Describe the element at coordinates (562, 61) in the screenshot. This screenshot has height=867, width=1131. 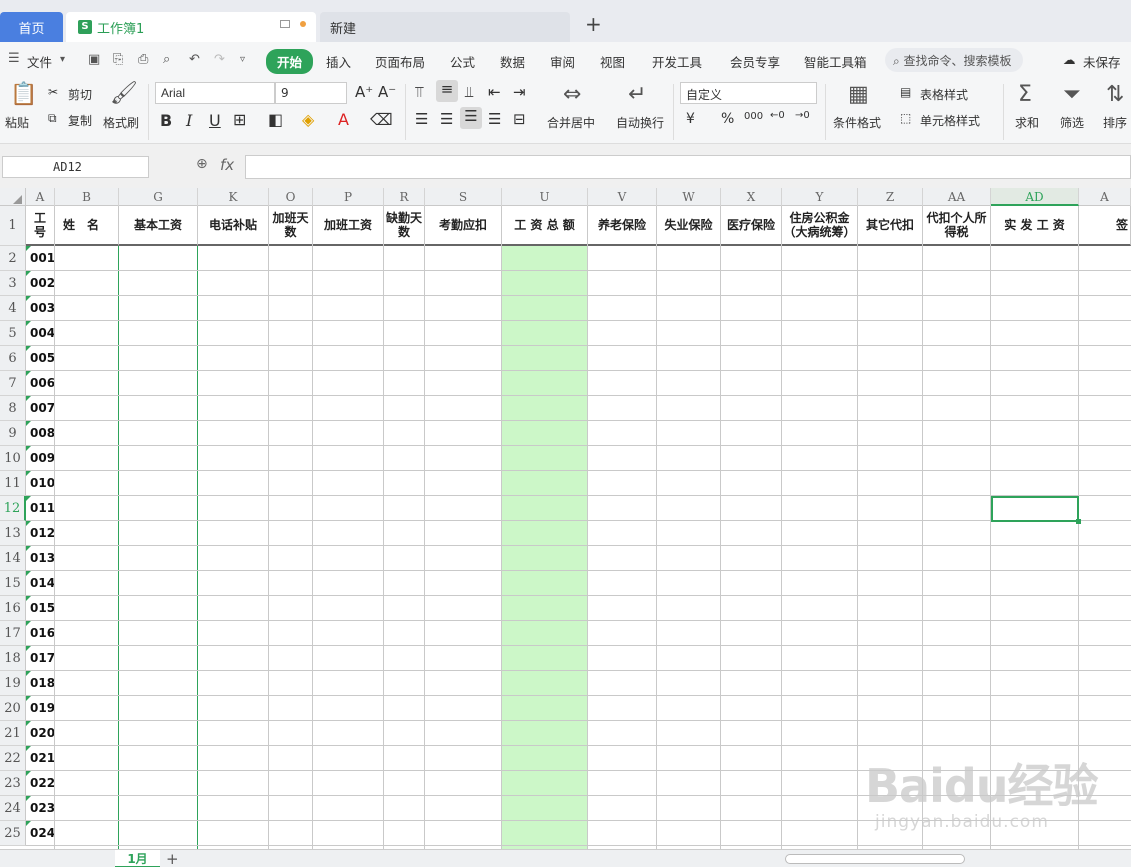
I see `menu-review: 审阅` at that location.